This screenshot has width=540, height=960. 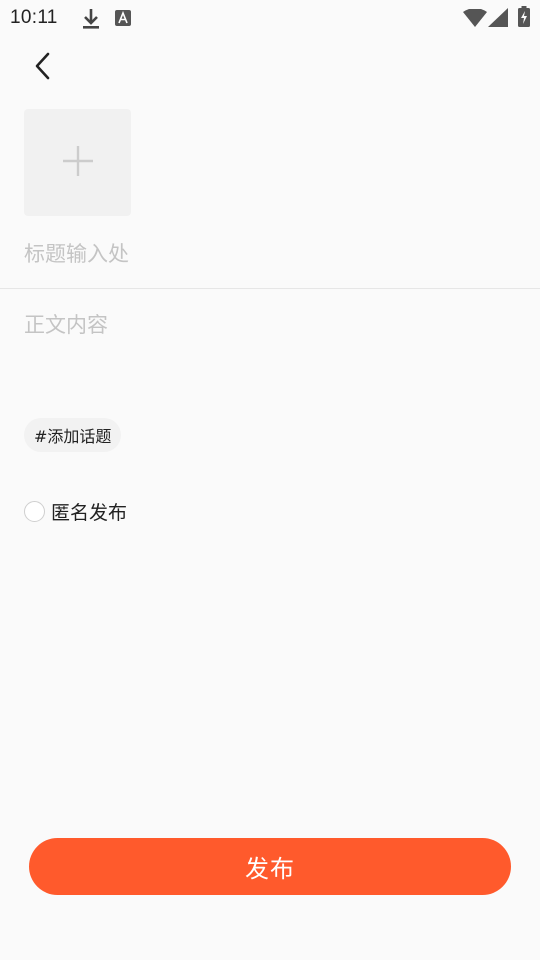 What do you see at coordinates (270, 18) in the screenshot?
I see `status-bar: 10:11` at bounding box center [270, 18].